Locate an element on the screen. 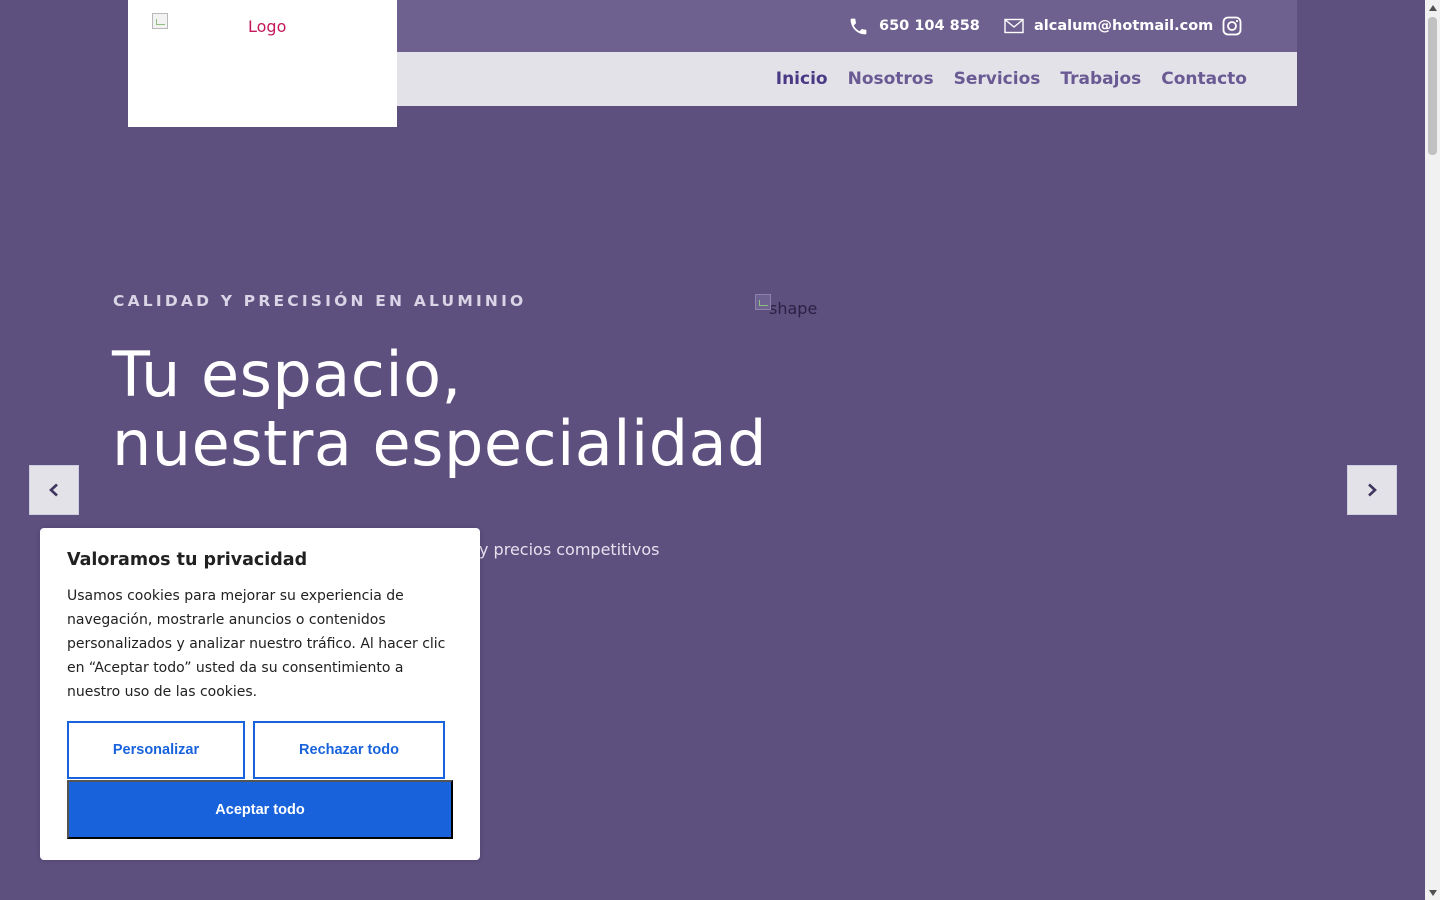  phone-link: 650 104 858 is located at coordinates (914, 26).